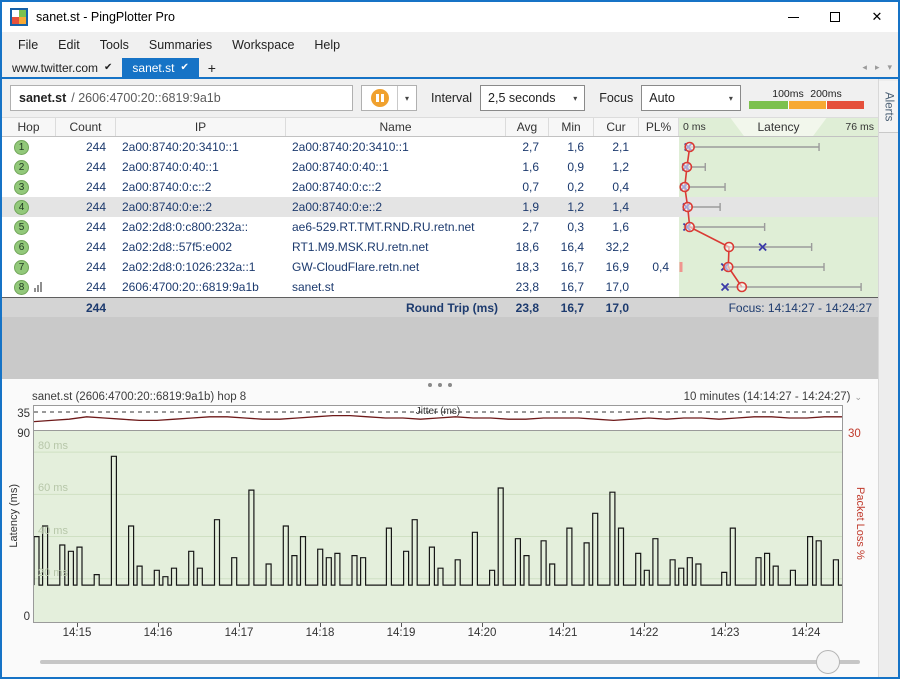  Describe the element at coordinates (691, 98) in the screenshot. I see `focus-select: Auto ▾` at that location.